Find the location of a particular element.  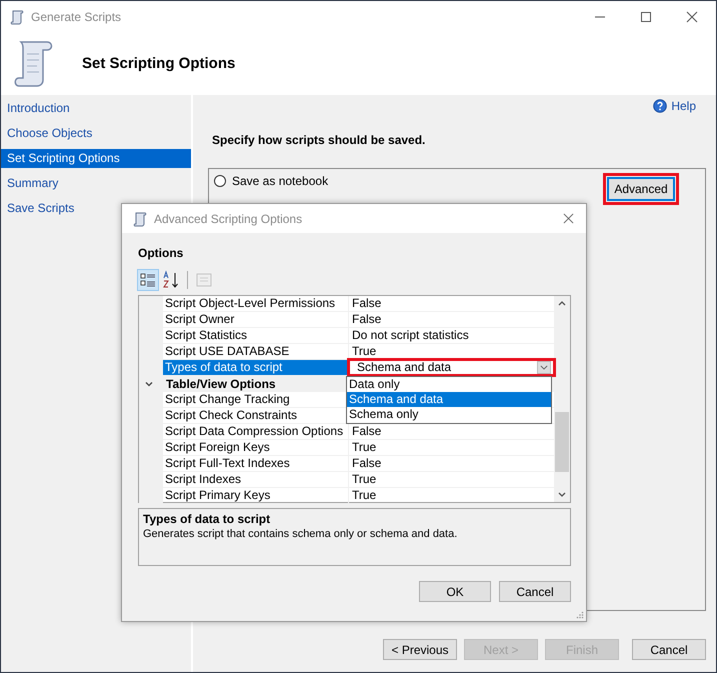

dropdown-option: Data only is located at coordinates (449, 384).